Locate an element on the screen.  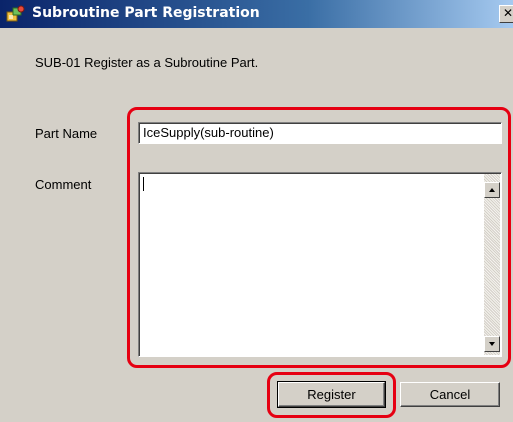
title-bar: Subroutine Part Registration ✕ is located at coordinates (256, 14).